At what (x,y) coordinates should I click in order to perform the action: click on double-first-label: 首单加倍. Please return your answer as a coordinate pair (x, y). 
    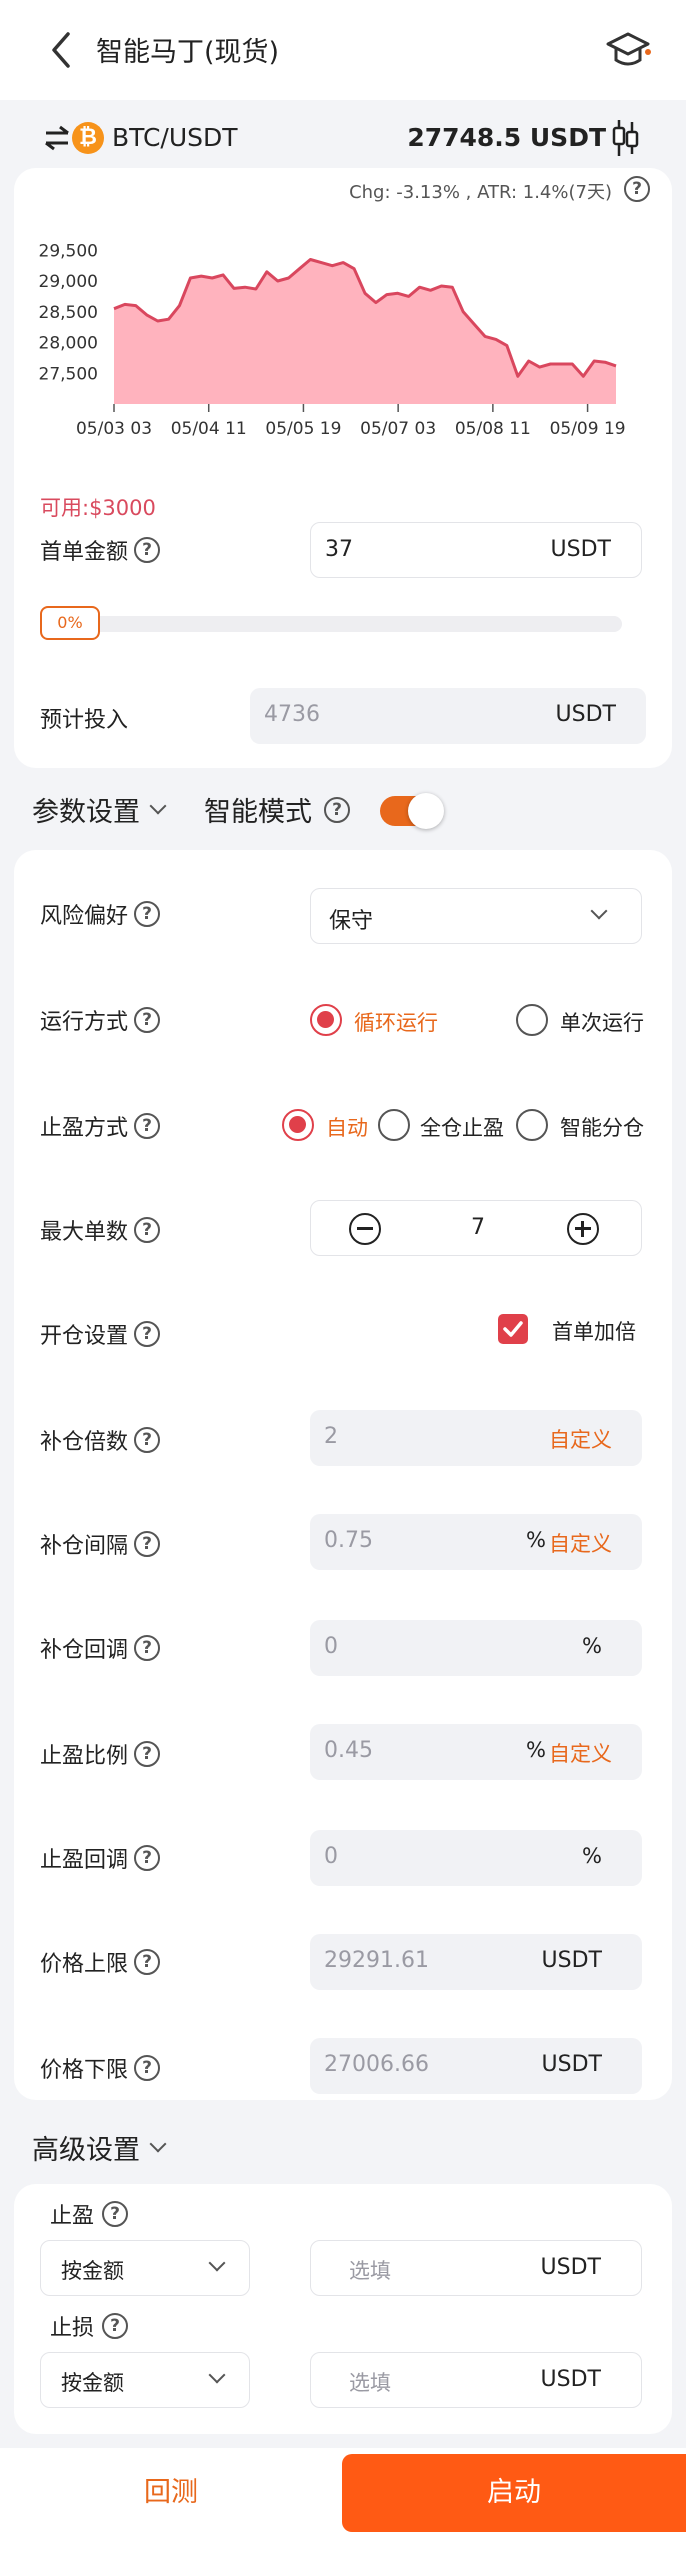
    Looking at the image, I should click on (594, 1331).